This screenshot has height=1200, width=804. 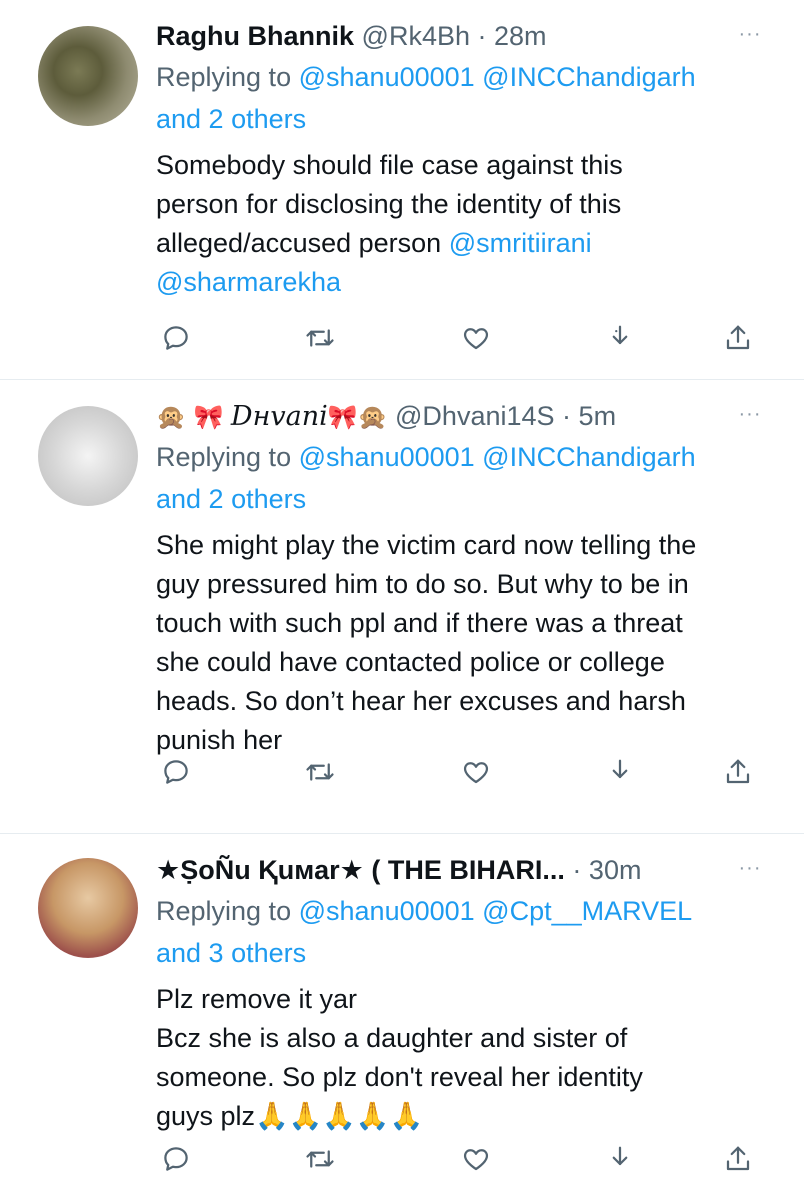 I want to click on name-emoji: 🎀🙊, so click(x=357, y=417).